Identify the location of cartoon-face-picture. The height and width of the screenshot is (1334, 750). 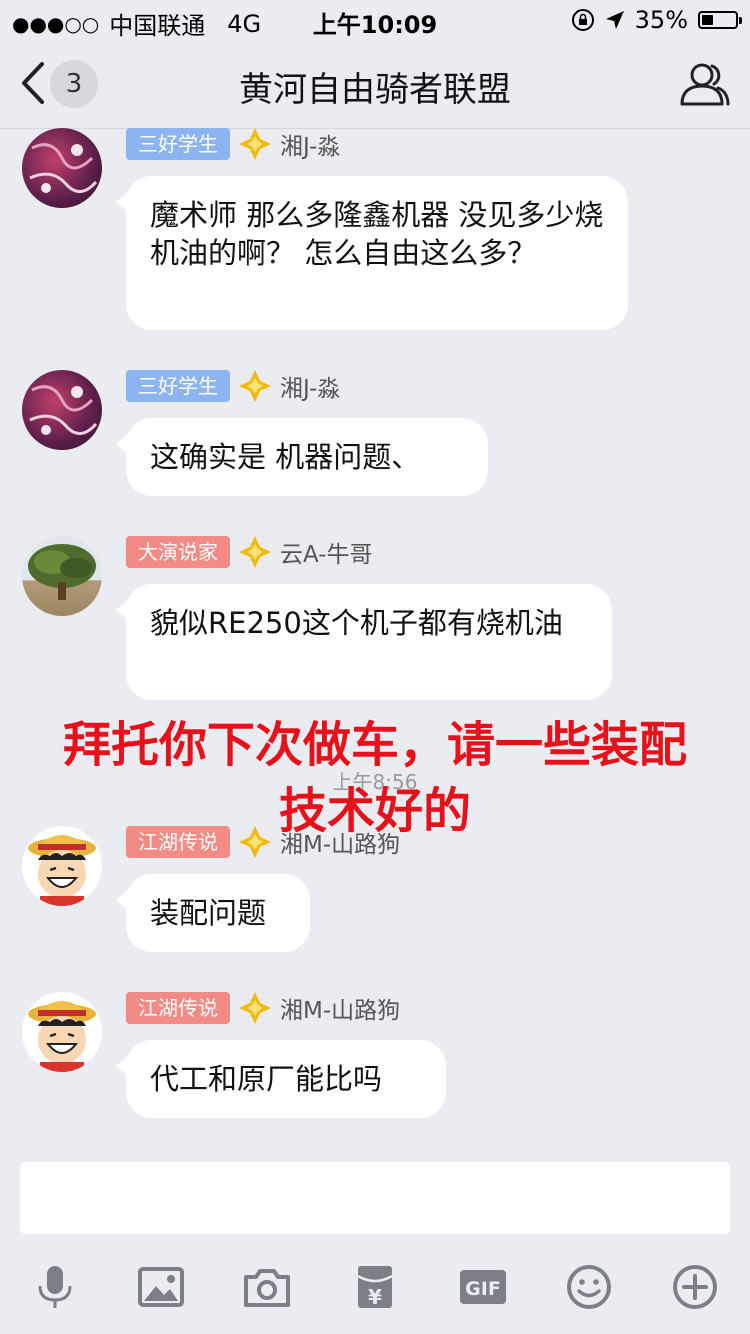
(62, 1036).